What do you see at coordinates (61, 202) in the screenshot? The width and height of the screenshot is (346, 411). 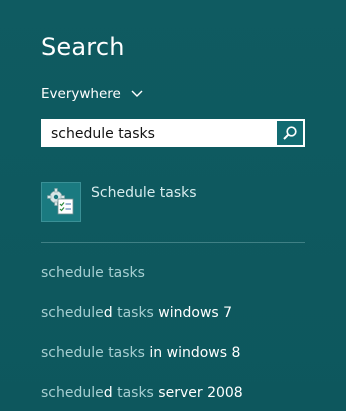 I see `schedule-tasks-icon` at bounding box center [61, 202].